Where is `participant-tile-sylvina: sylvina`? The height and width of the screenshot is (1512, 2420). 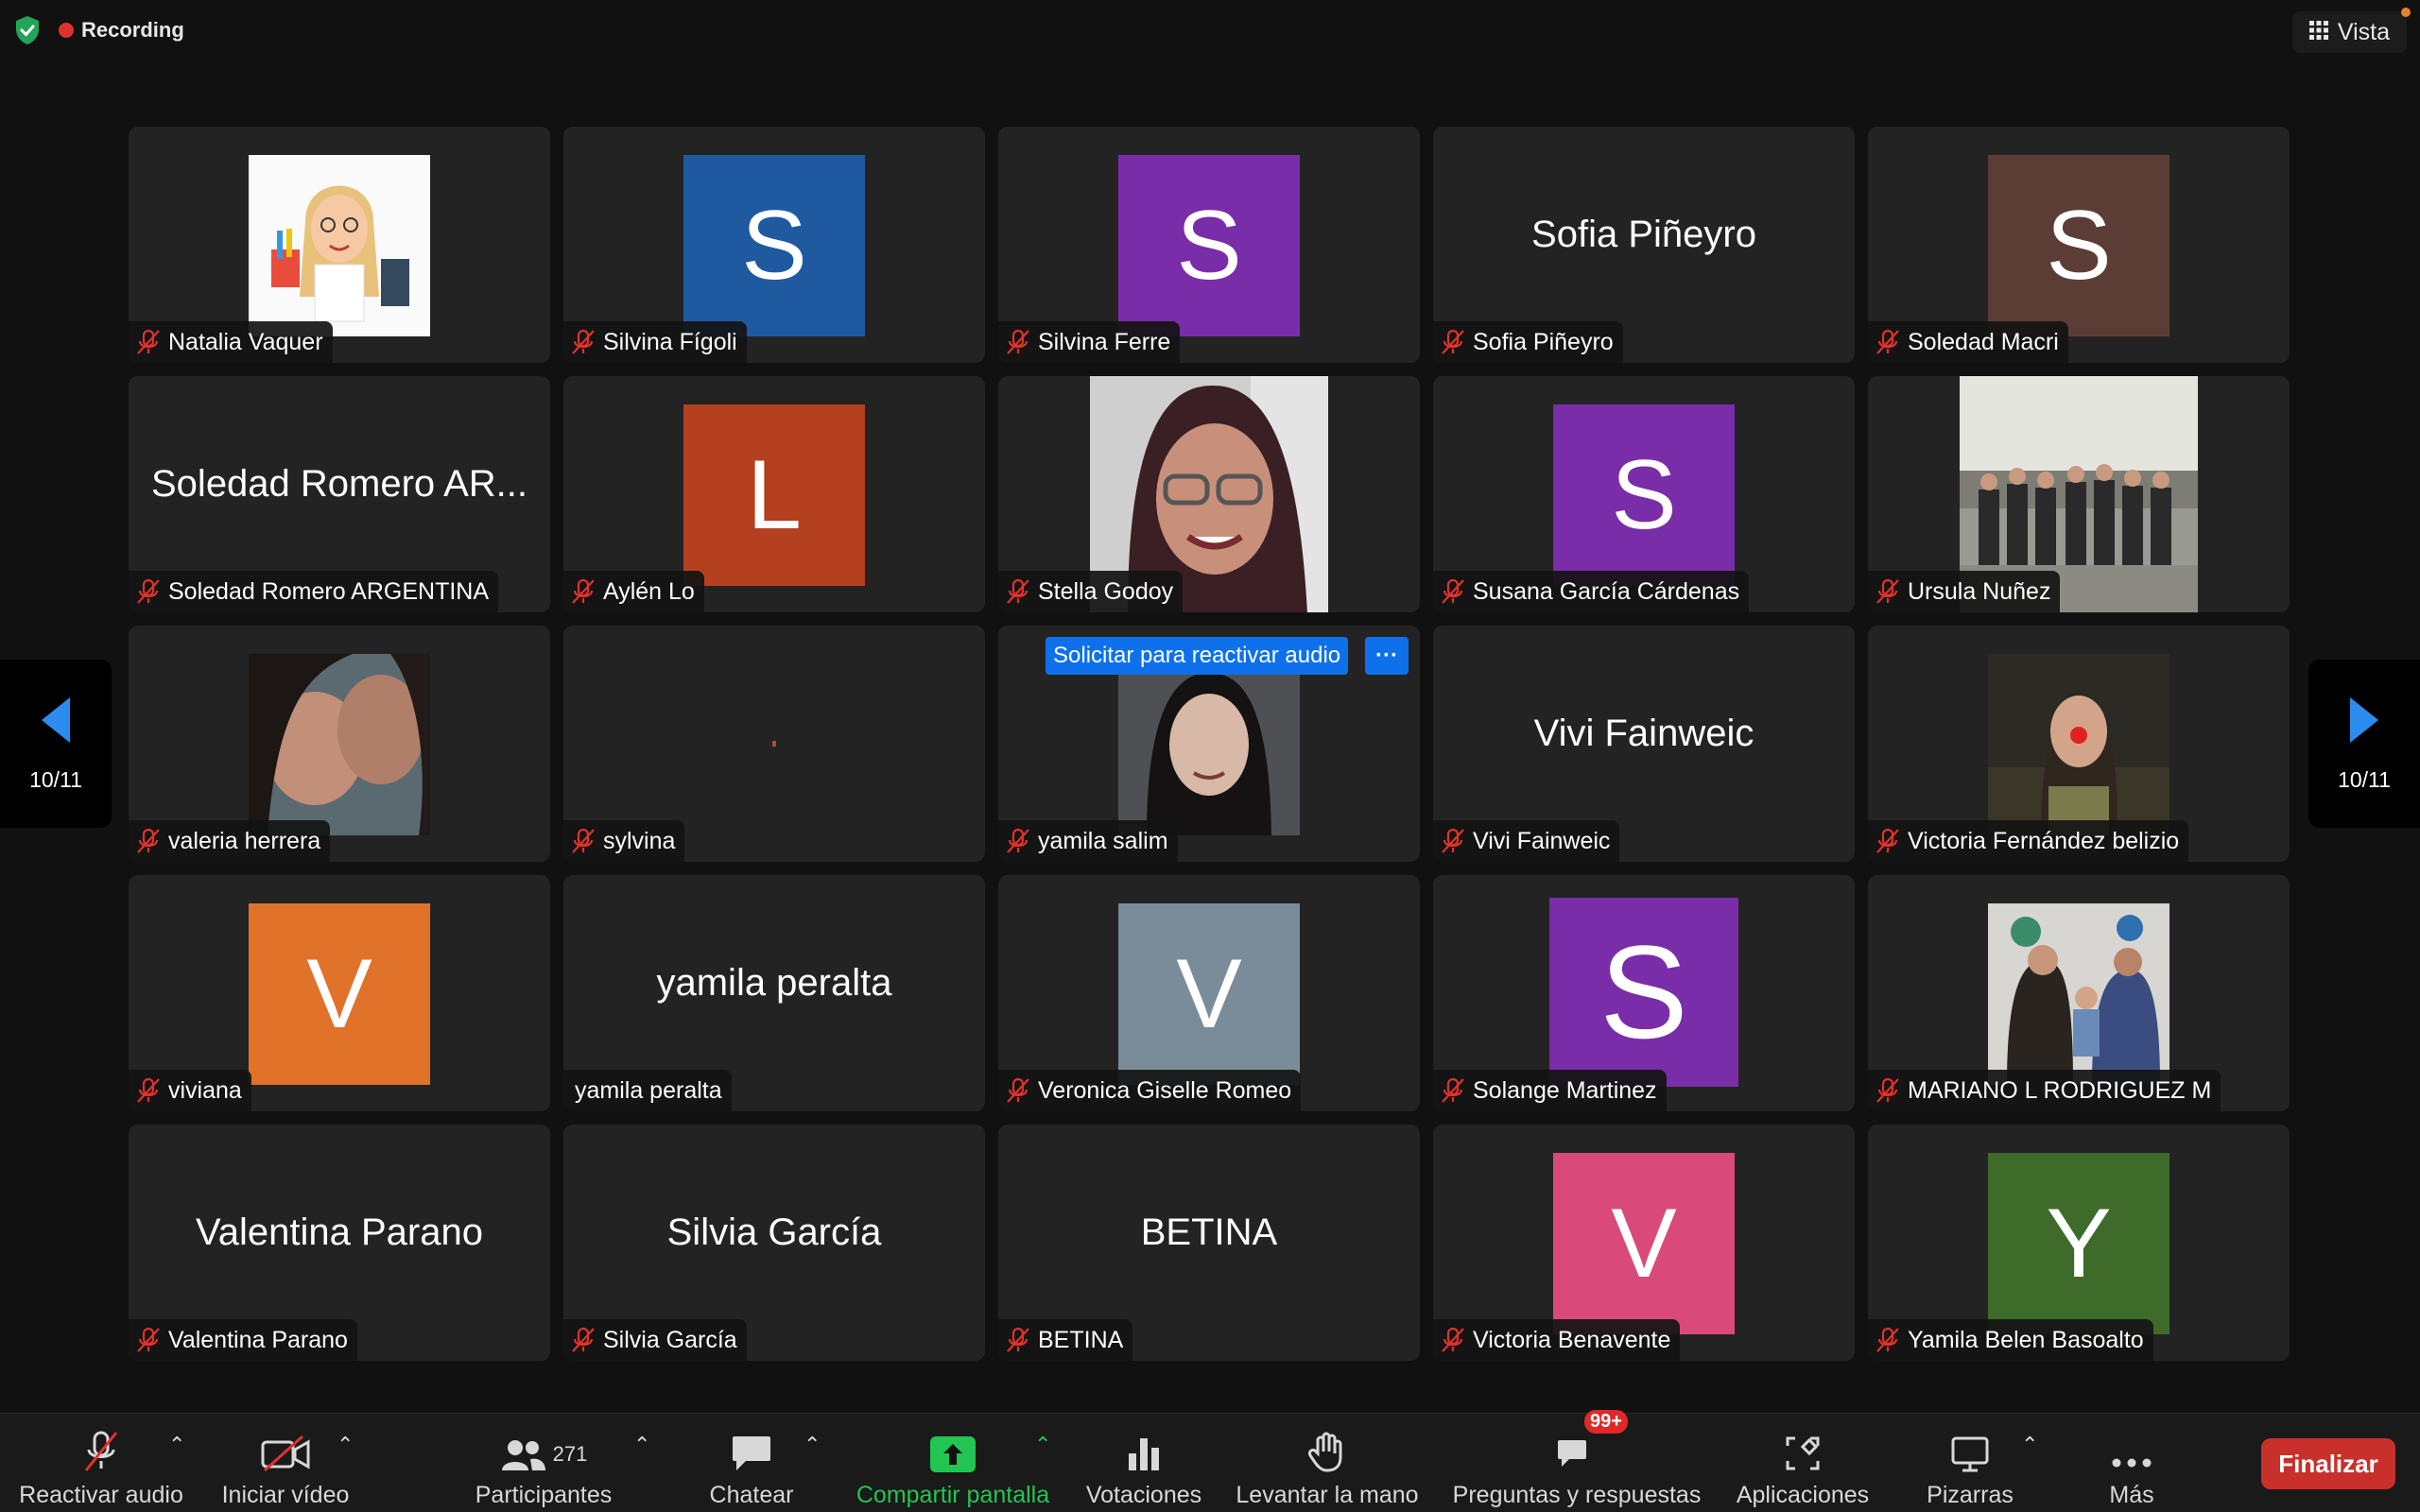 participant-tile-sylvina: sylvina is located at coordinates (774, 744).